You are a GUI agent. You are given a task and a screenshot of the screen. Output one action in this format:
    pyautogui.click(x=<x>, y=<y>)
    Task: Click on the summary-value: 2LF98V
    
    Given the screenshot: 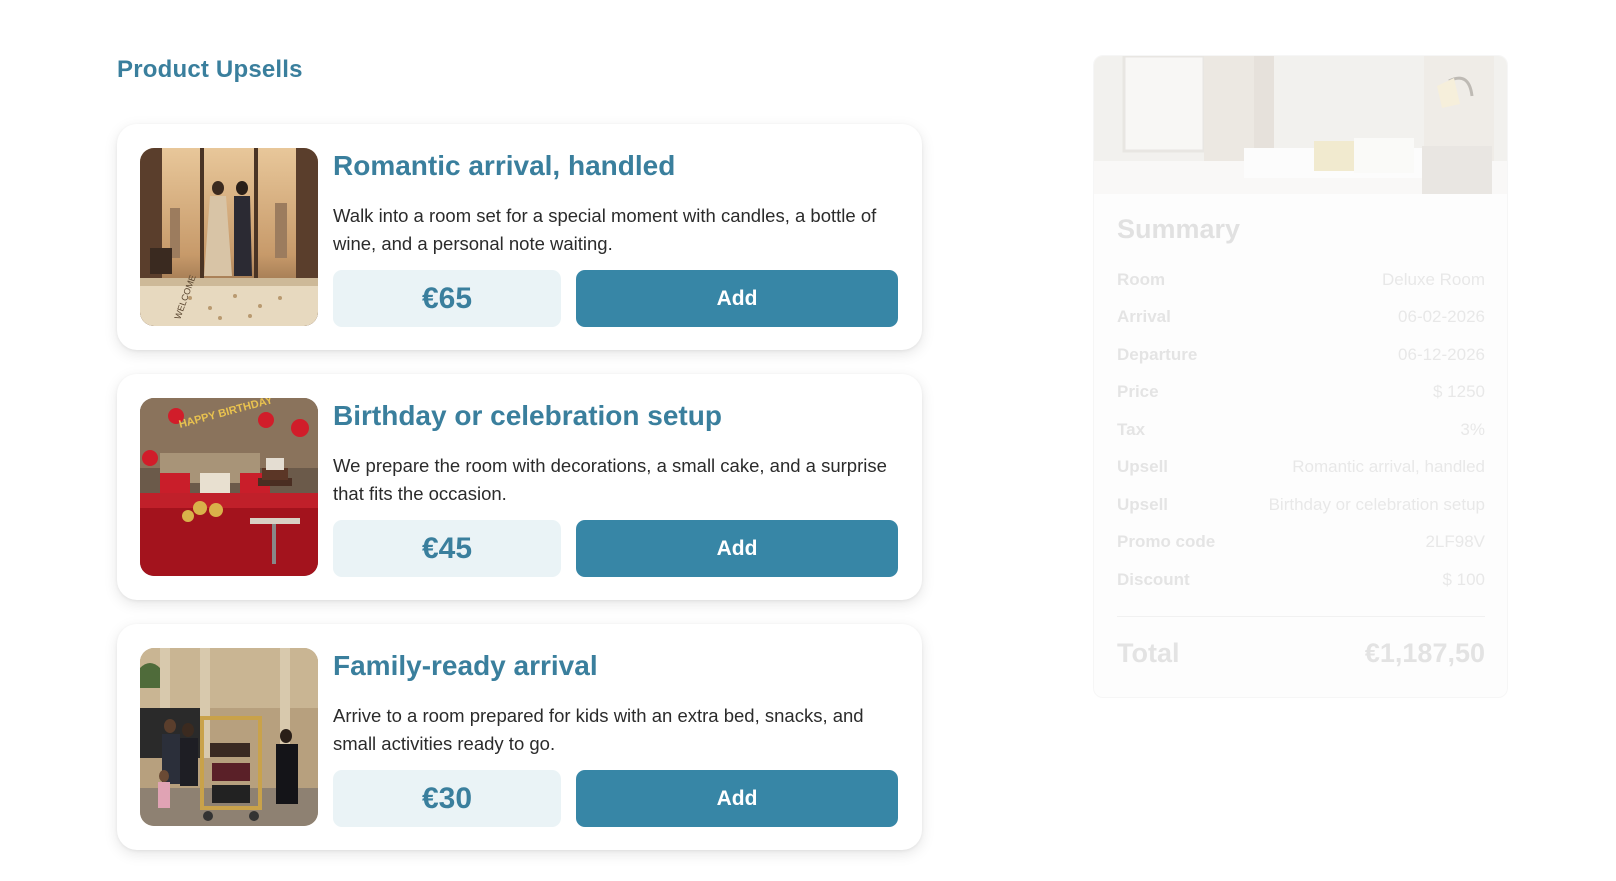 What is the action you would take?
    pyautogui.click(x=1455, y=542)
    